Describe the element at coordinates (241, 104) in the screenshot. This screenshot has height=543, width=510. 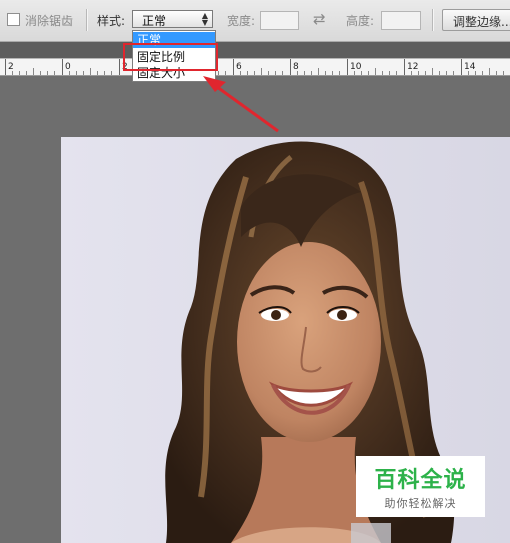
I see `arrow-annotation-icon` at that location.